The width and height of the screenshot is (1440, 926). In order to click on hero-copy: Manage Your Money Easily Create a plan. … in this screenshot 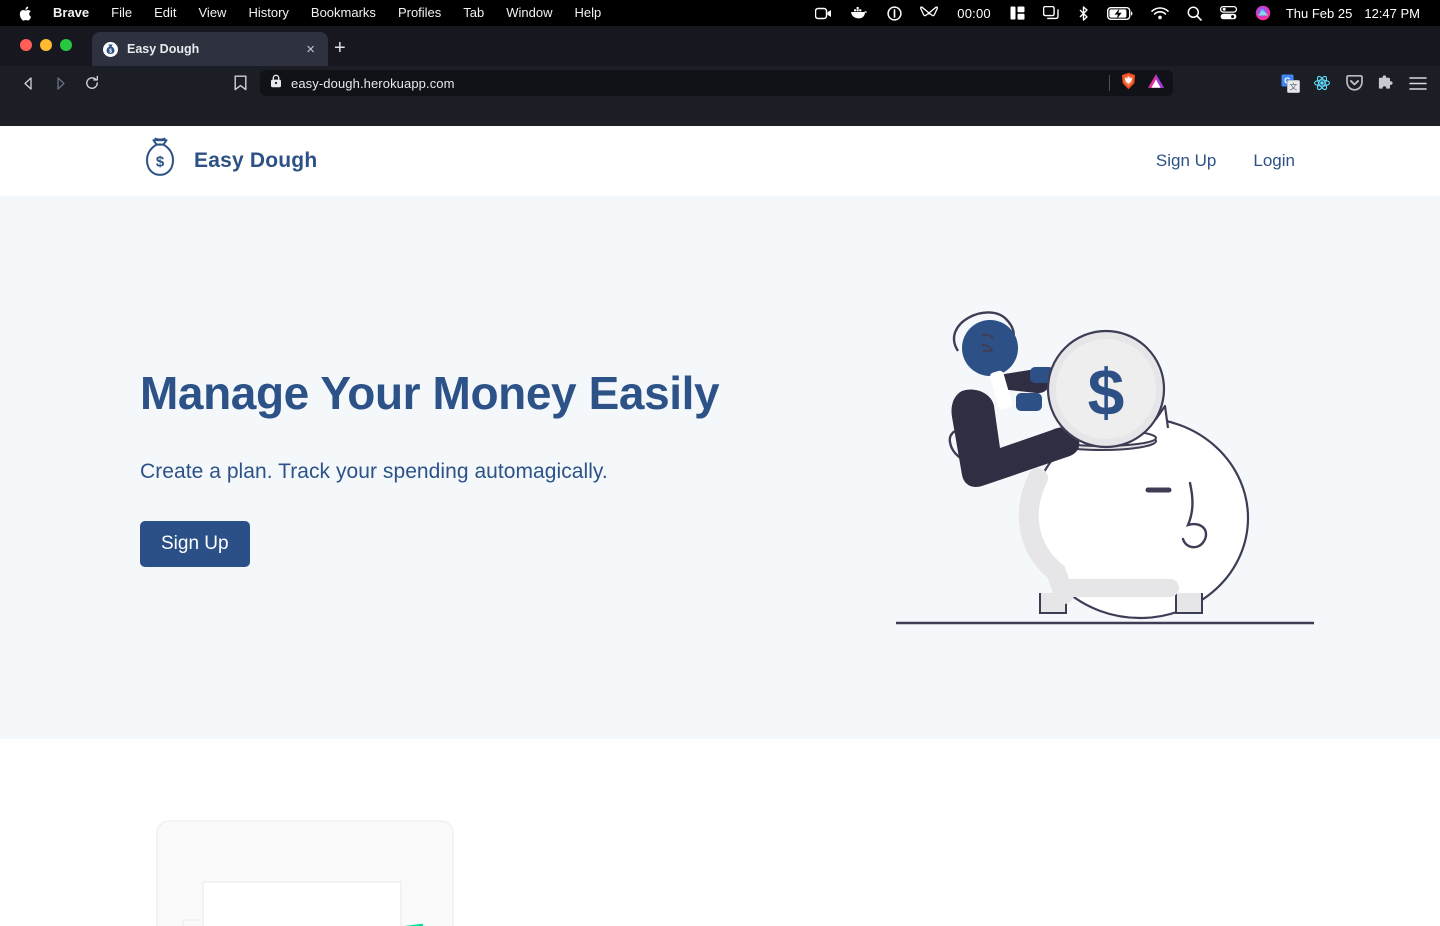, I will do `click(520, 467)`.